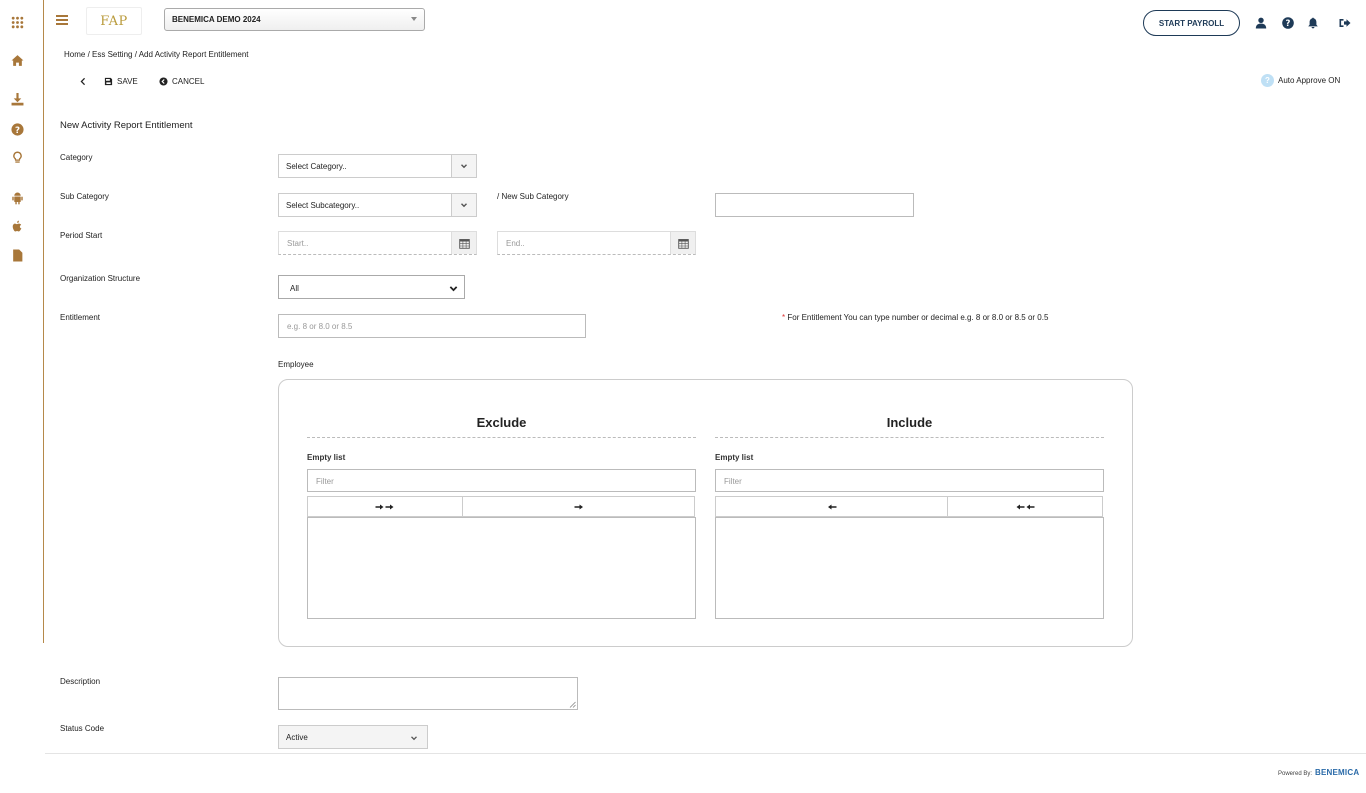 This screenshot has width=1366, height=793. What do you see at coordinates (17, 198) in the screenshot?
I see `android-icon` at bounding box center [17, 198].